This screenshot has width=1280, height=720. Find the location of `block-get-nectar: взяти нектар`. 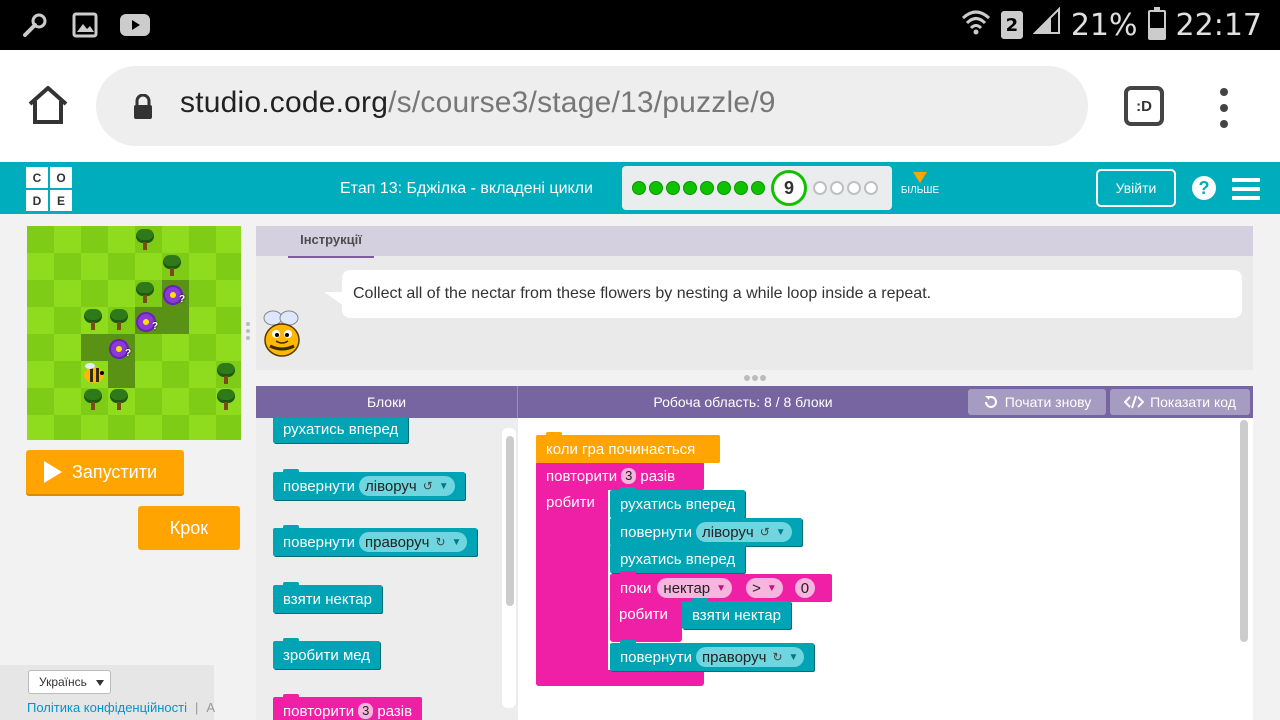

block-get-nectar: взяти нектар is located at coordinates (736, 613).